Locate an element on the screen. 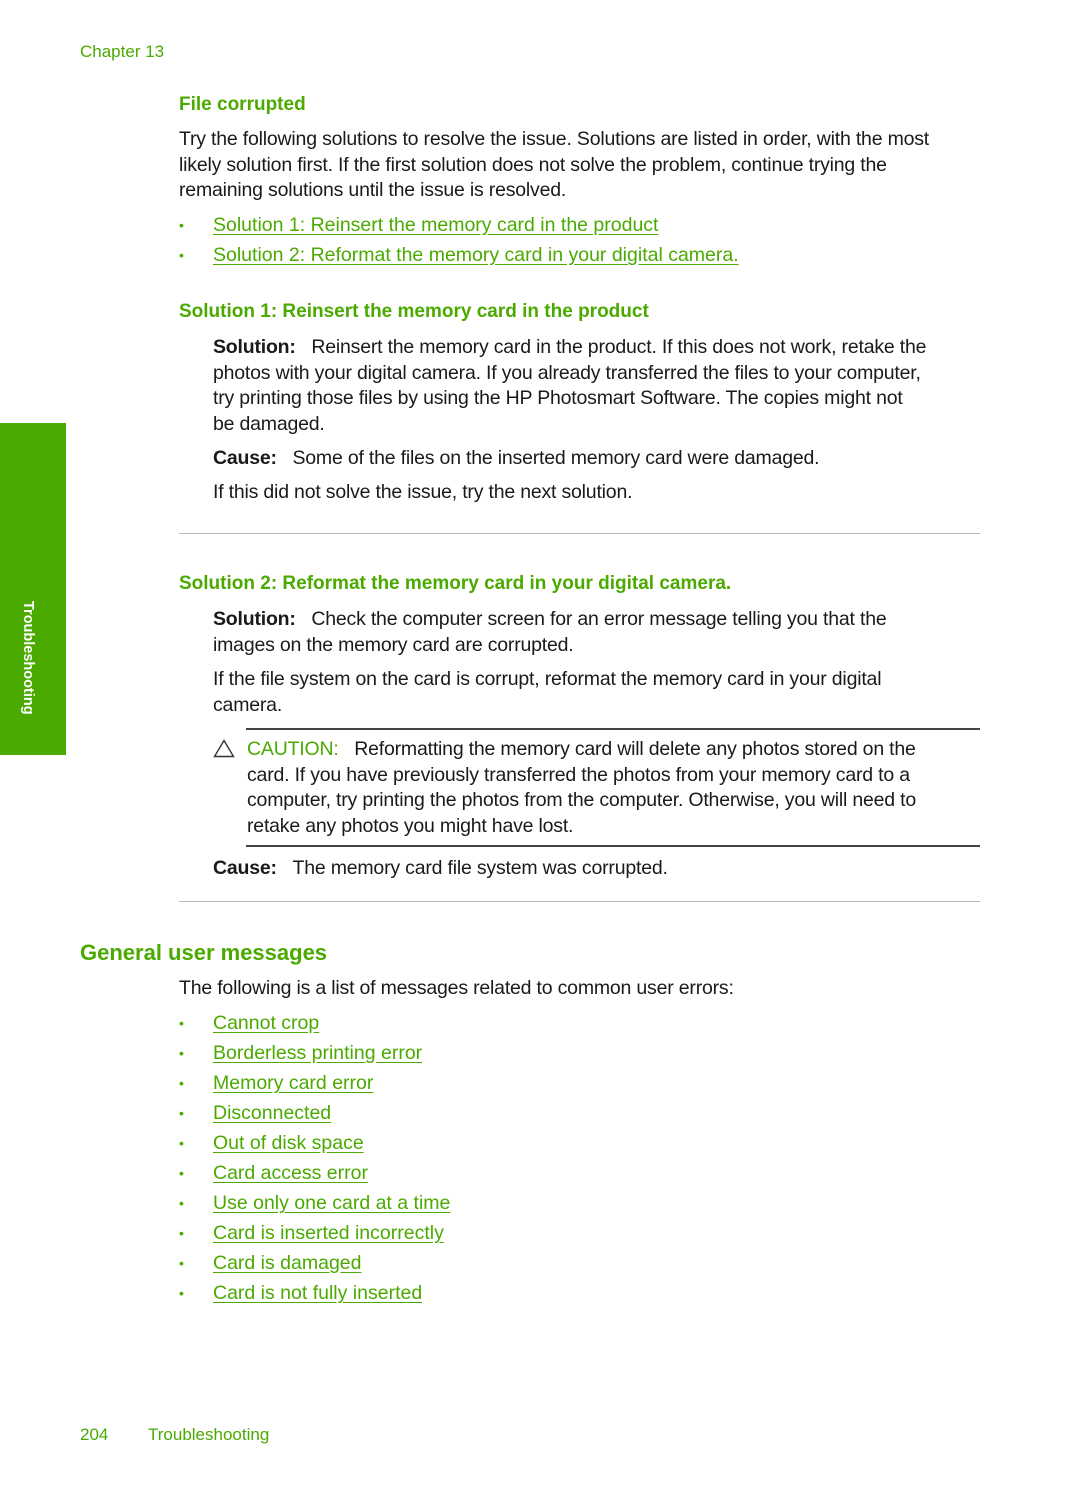  list-item: • Memory card error is located at coordinates (314, 1086).